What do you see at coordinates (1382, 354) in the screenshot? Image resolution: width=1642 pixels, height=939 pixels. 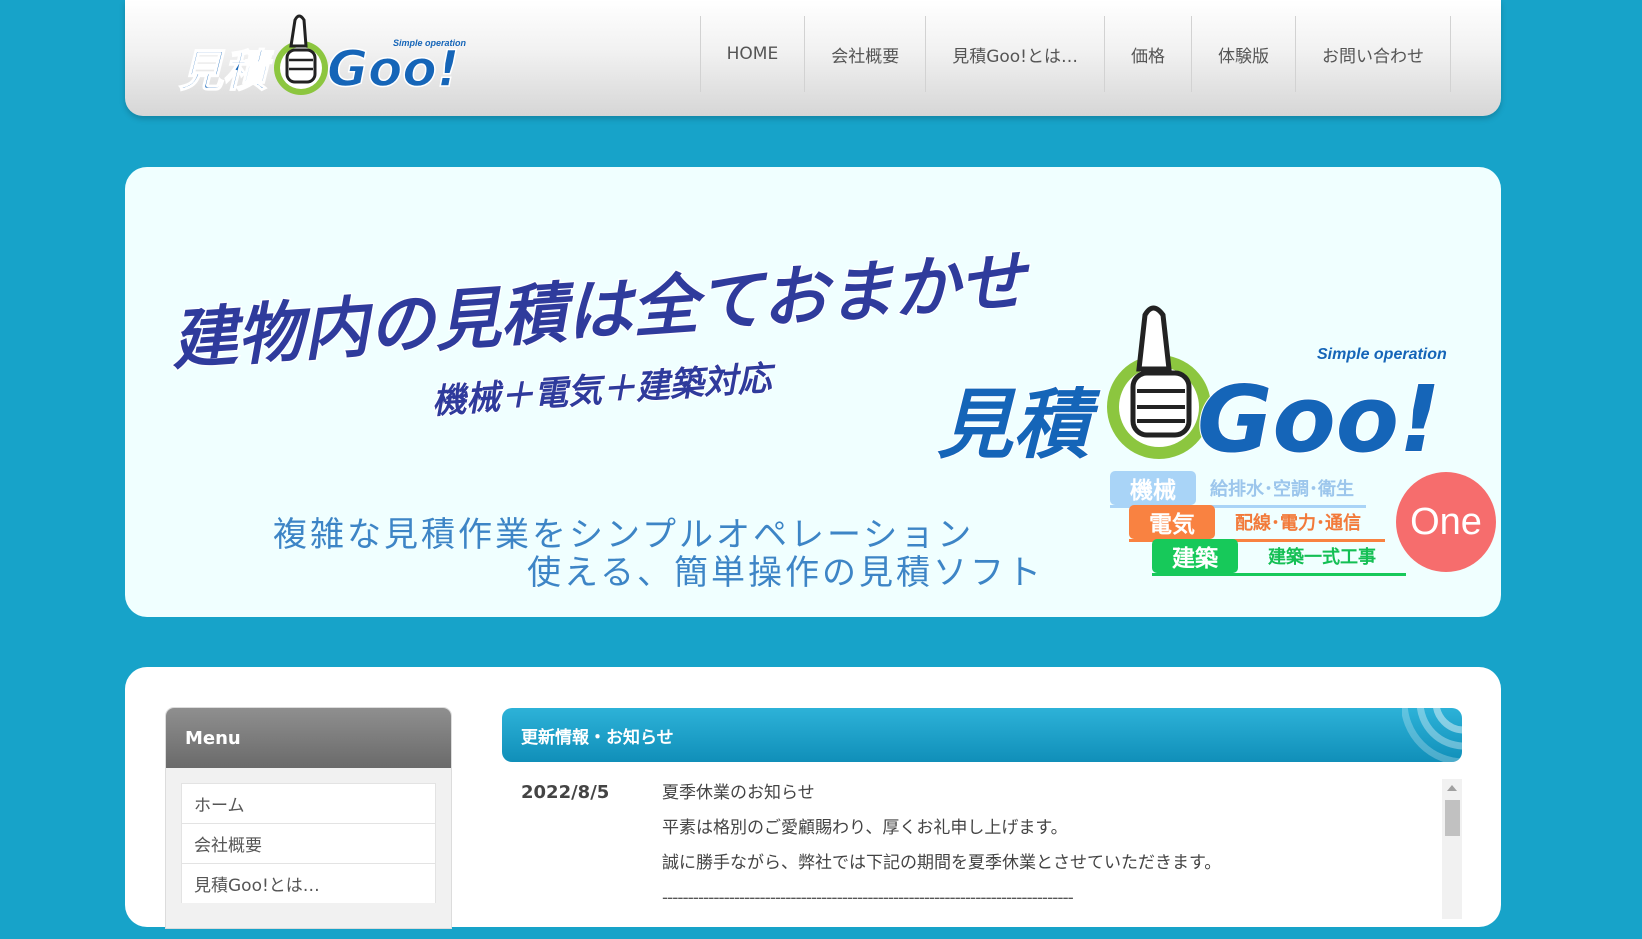 I see `hero-logo-tagline: Simple operation` at bounding box center [1382, 354].